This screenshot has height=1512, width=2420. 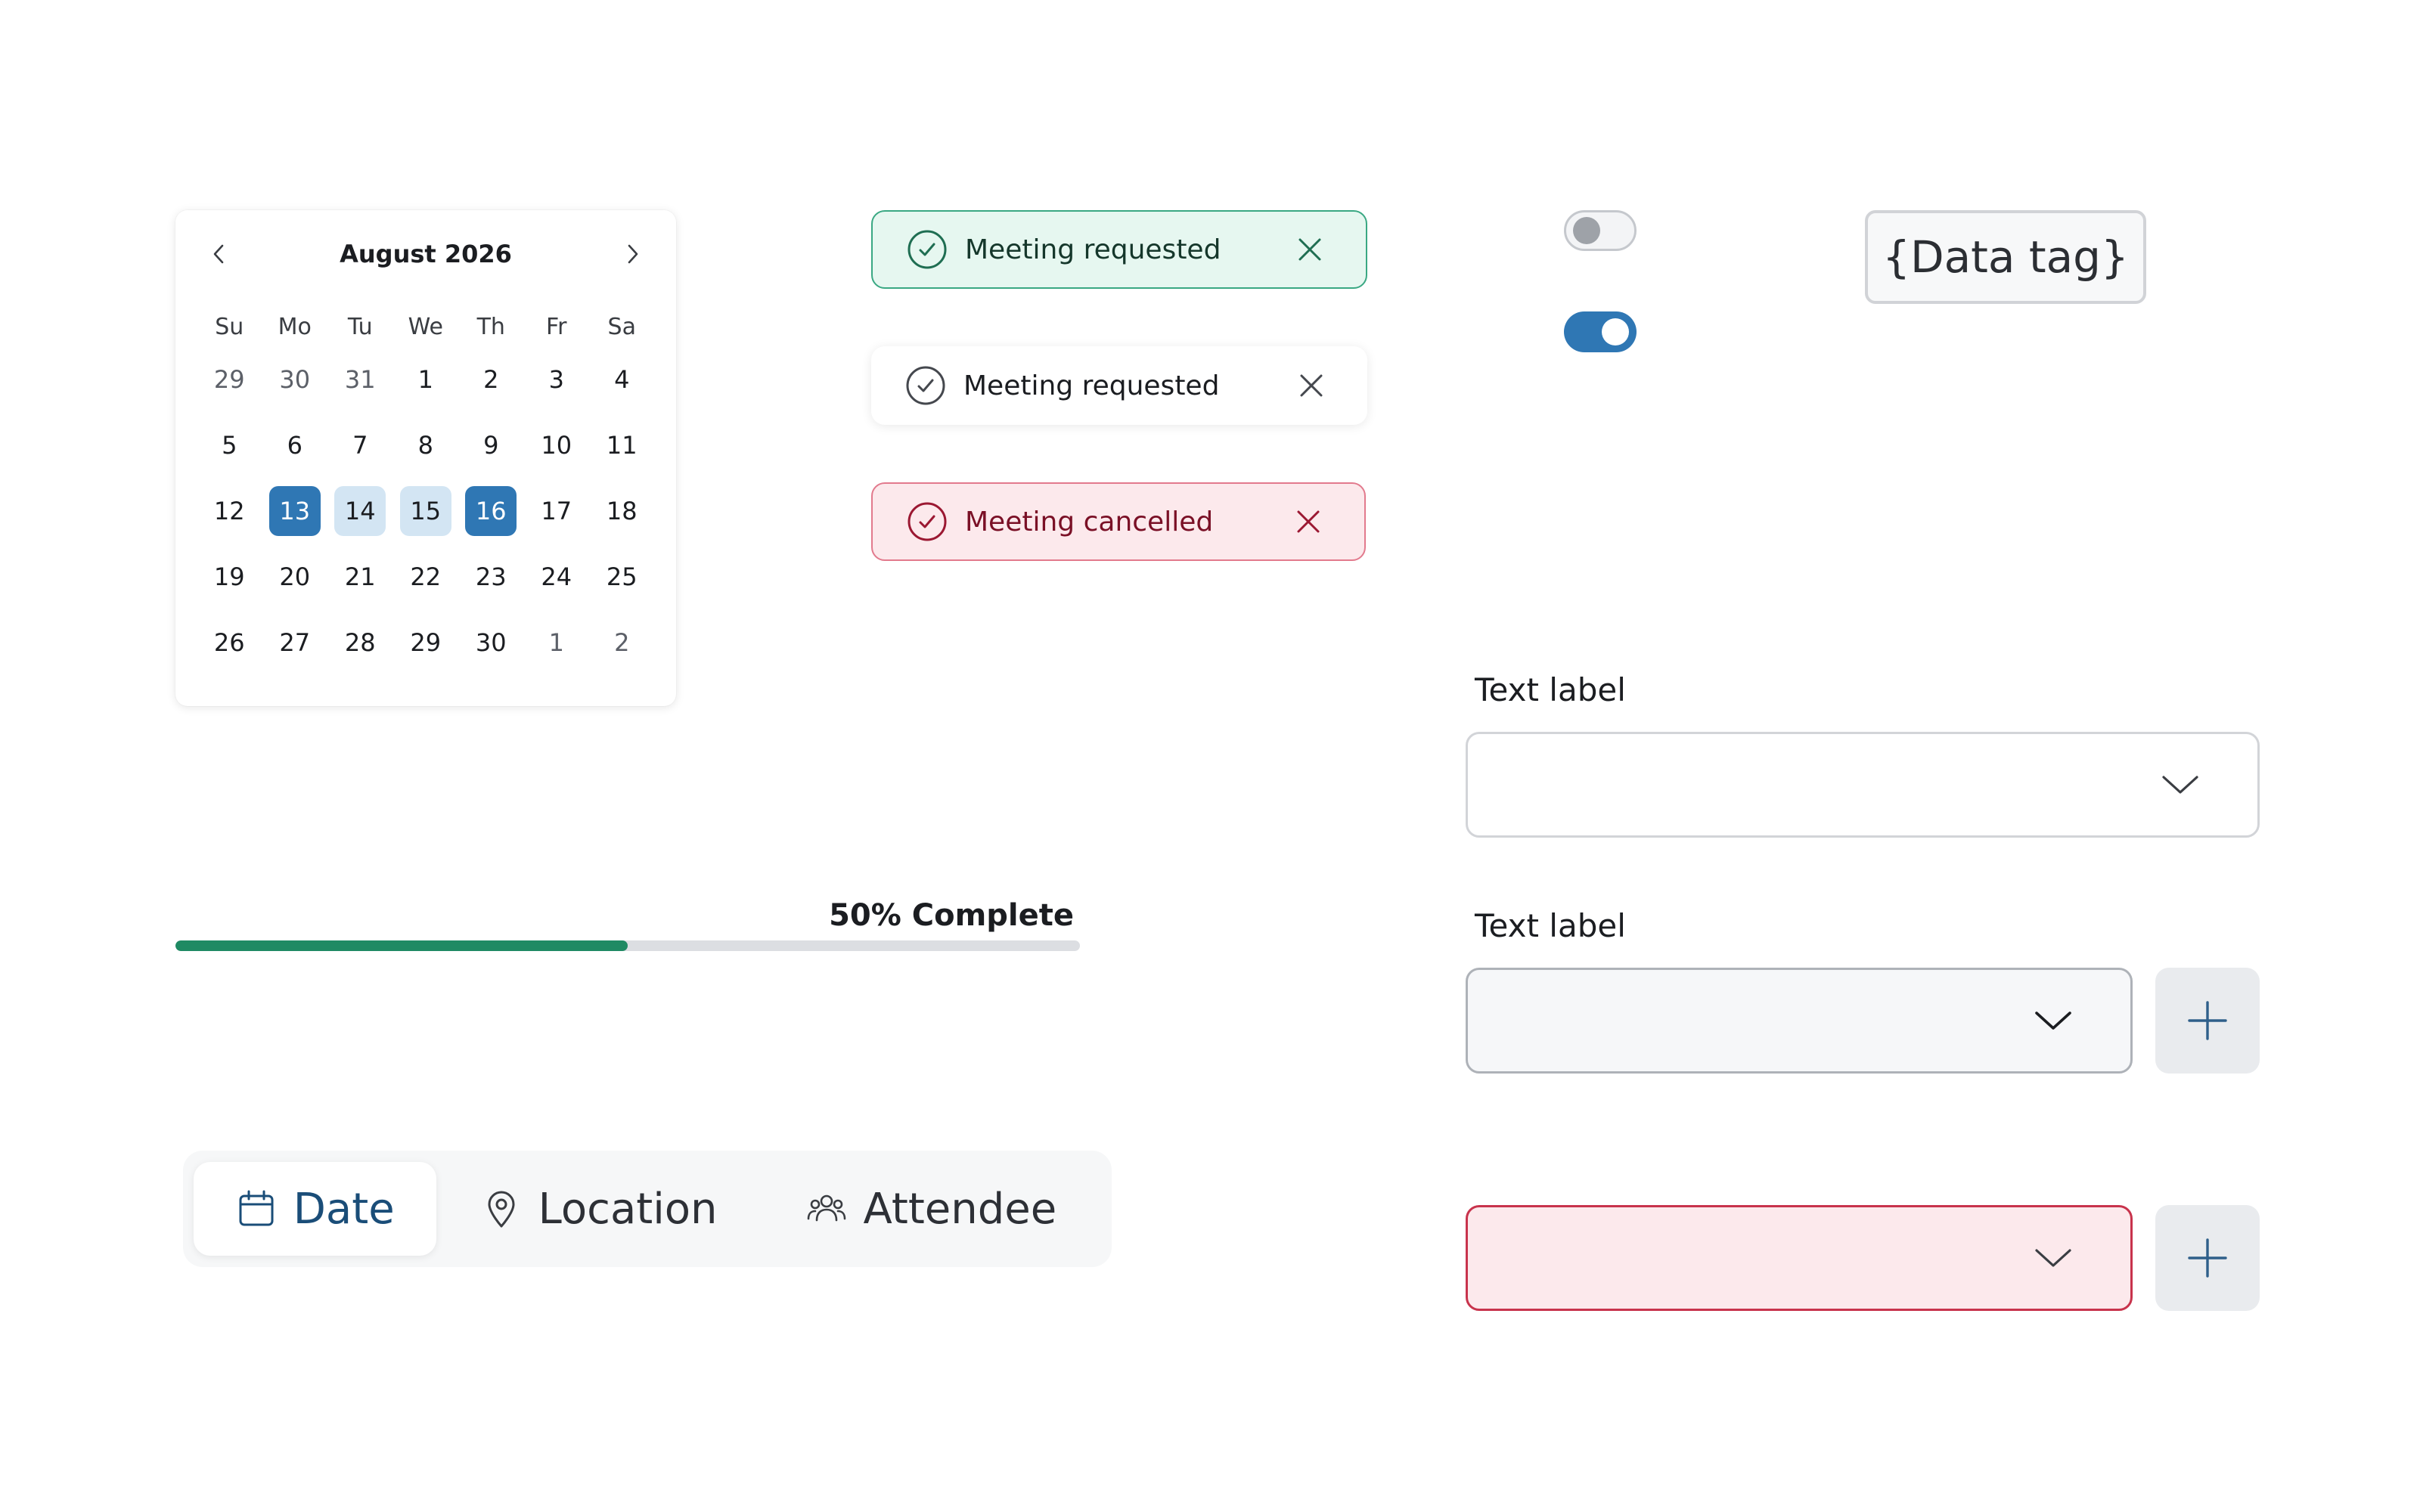 I want to click on calendar-day: 10, so click(x=556, y=445).